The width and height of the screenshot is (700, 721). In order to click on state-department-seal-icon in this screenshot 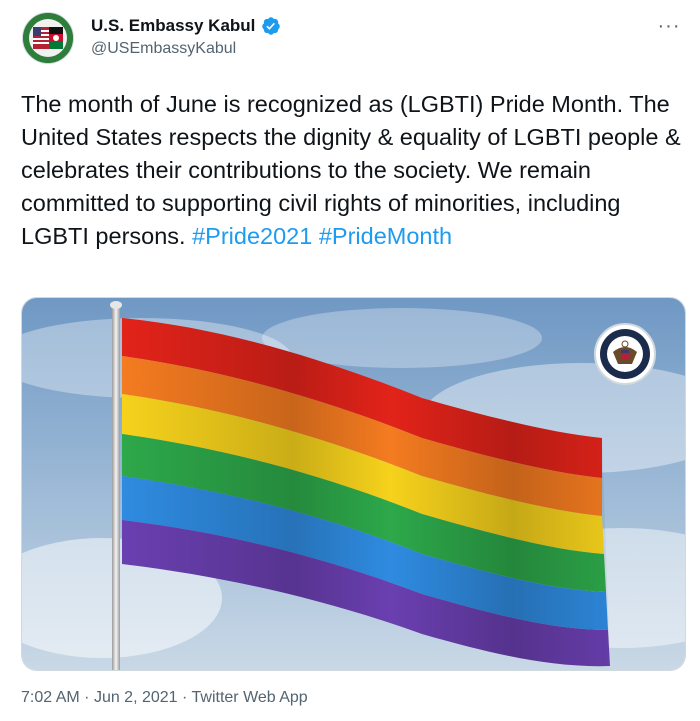, I will do `click(625, 354)`.